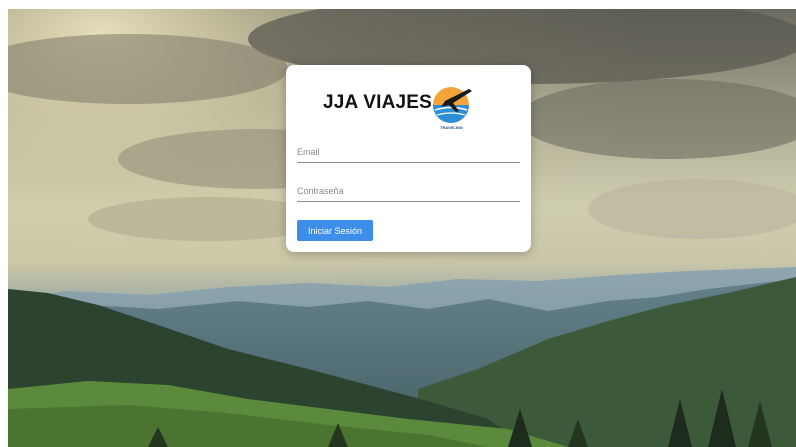 The height and width of the screenshot is (447, 796). What do you see at coordinates (451, 127) in the screenshot?
I see `logo-caption: TRAVELING` at bounding box center [451, 127].